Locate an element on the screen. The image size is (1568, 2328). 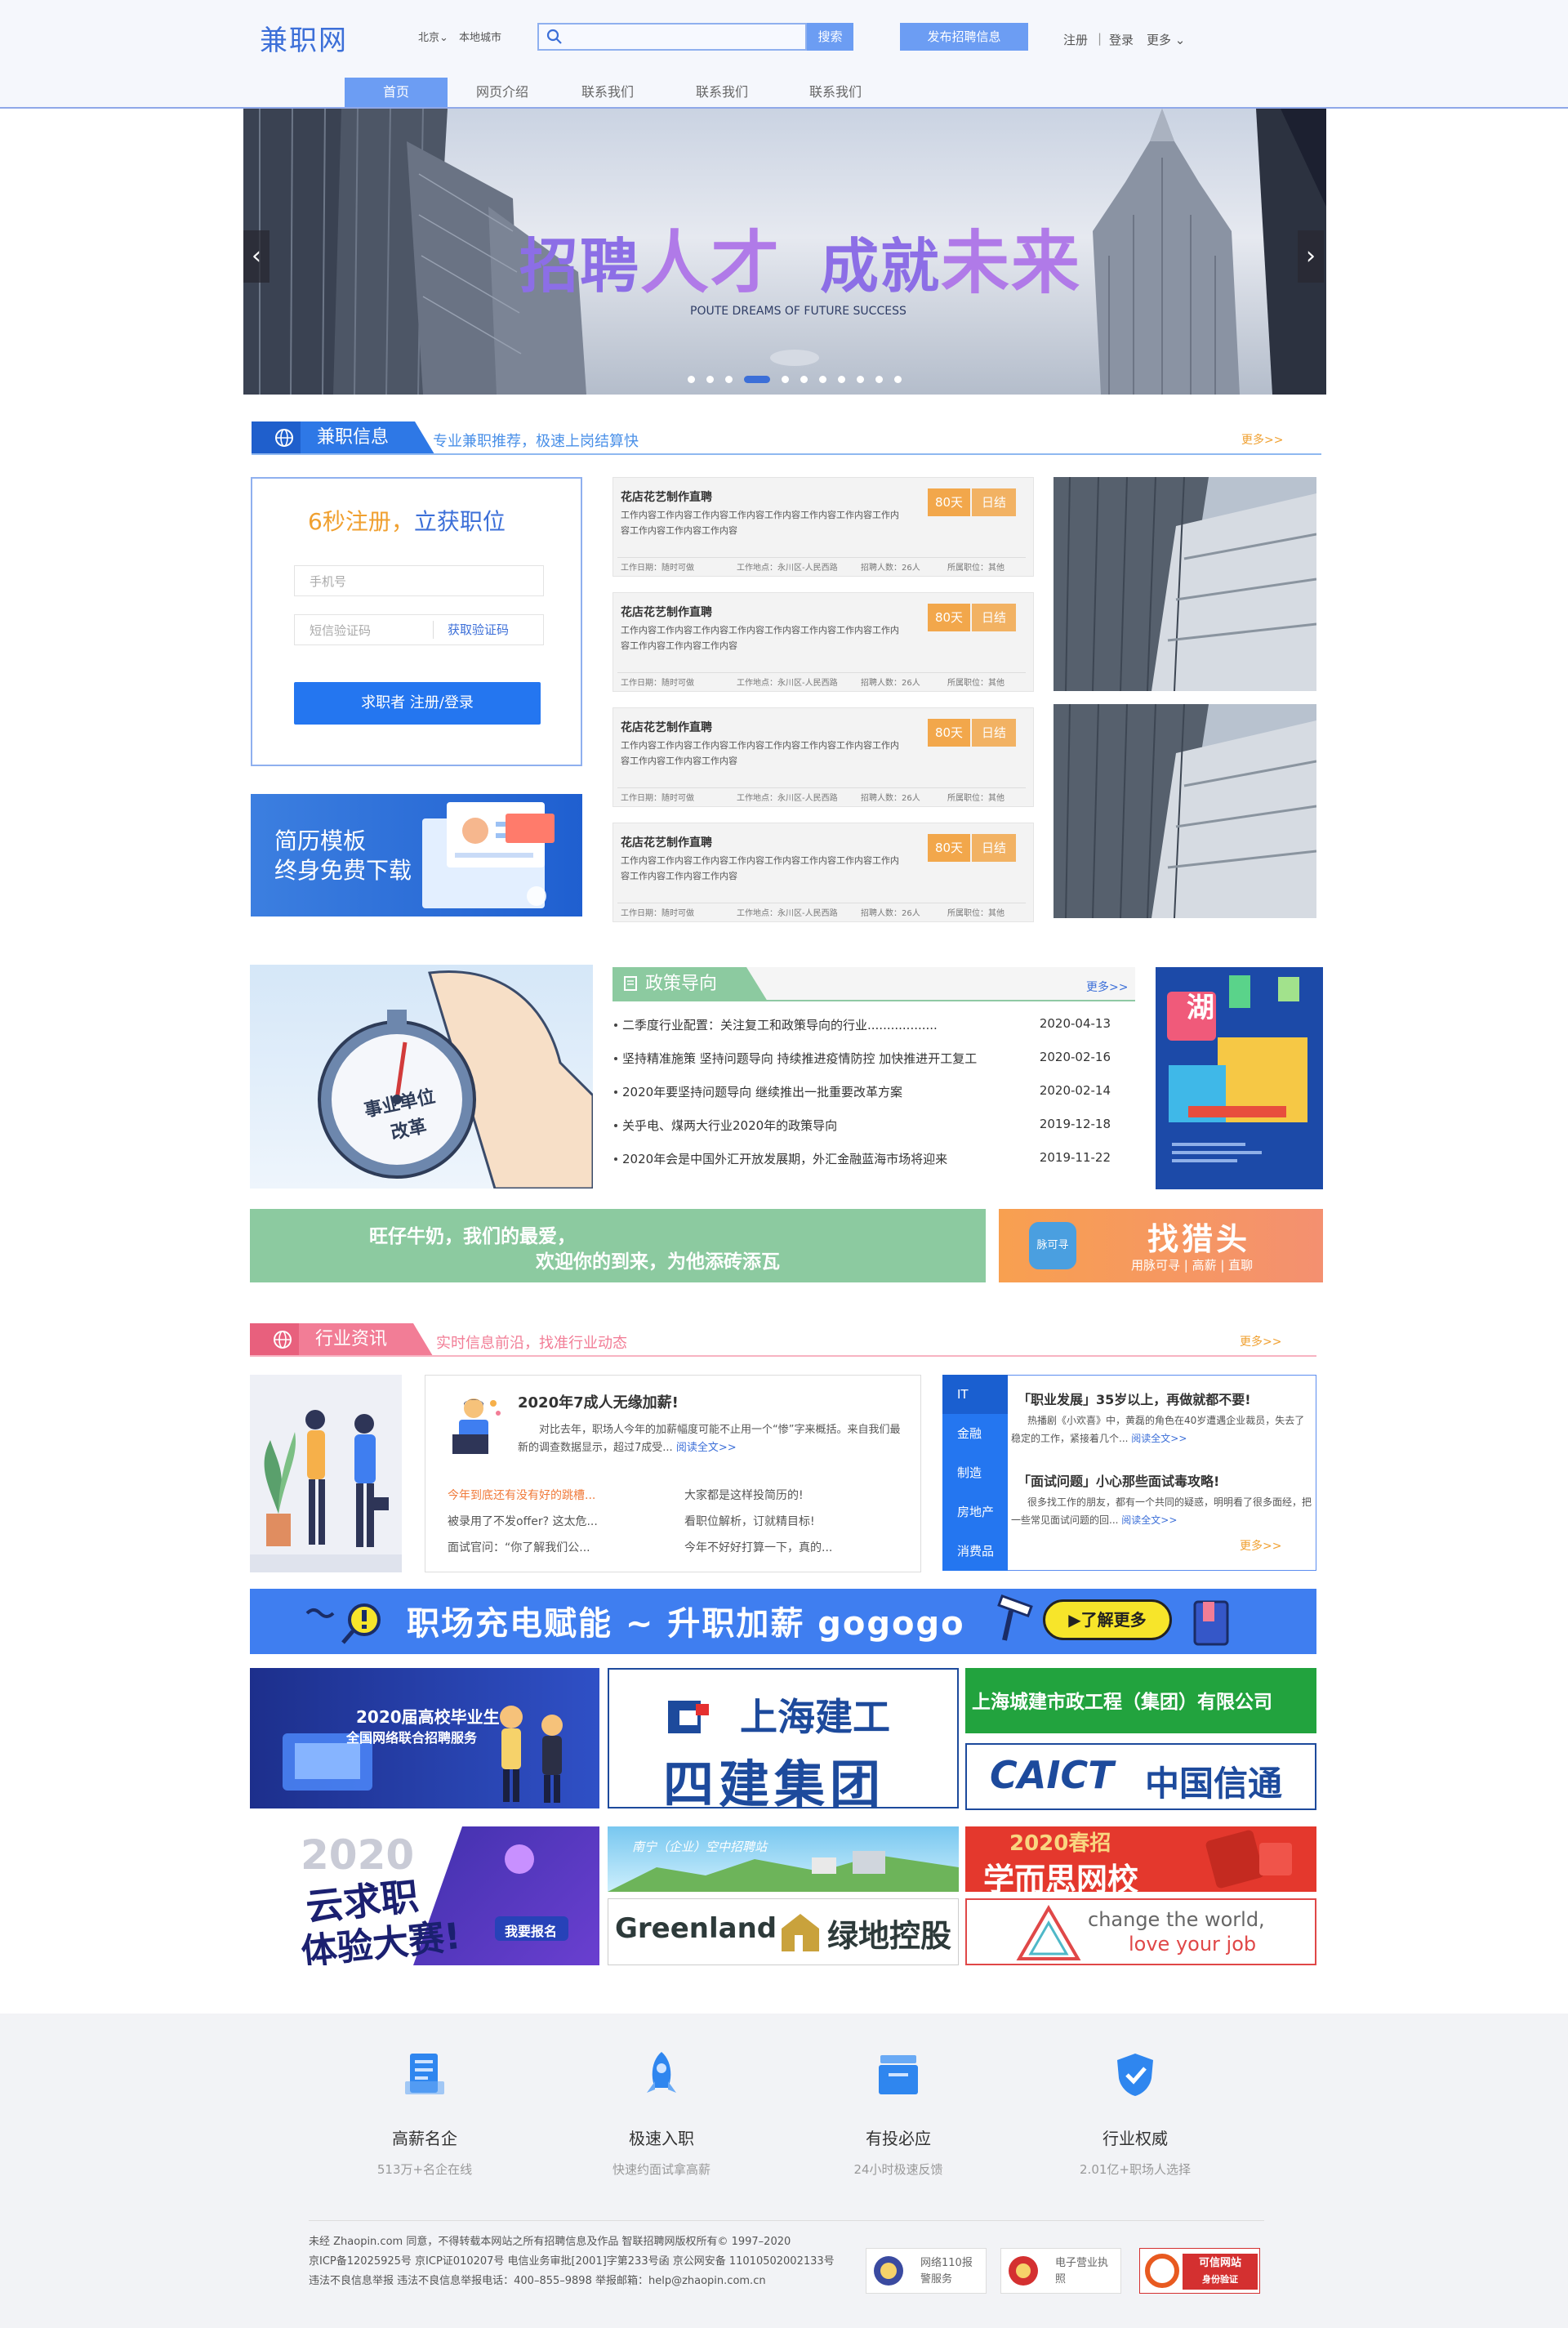
learn-more-button: ▶了解更多 is located at coordinates (1107, 1620).